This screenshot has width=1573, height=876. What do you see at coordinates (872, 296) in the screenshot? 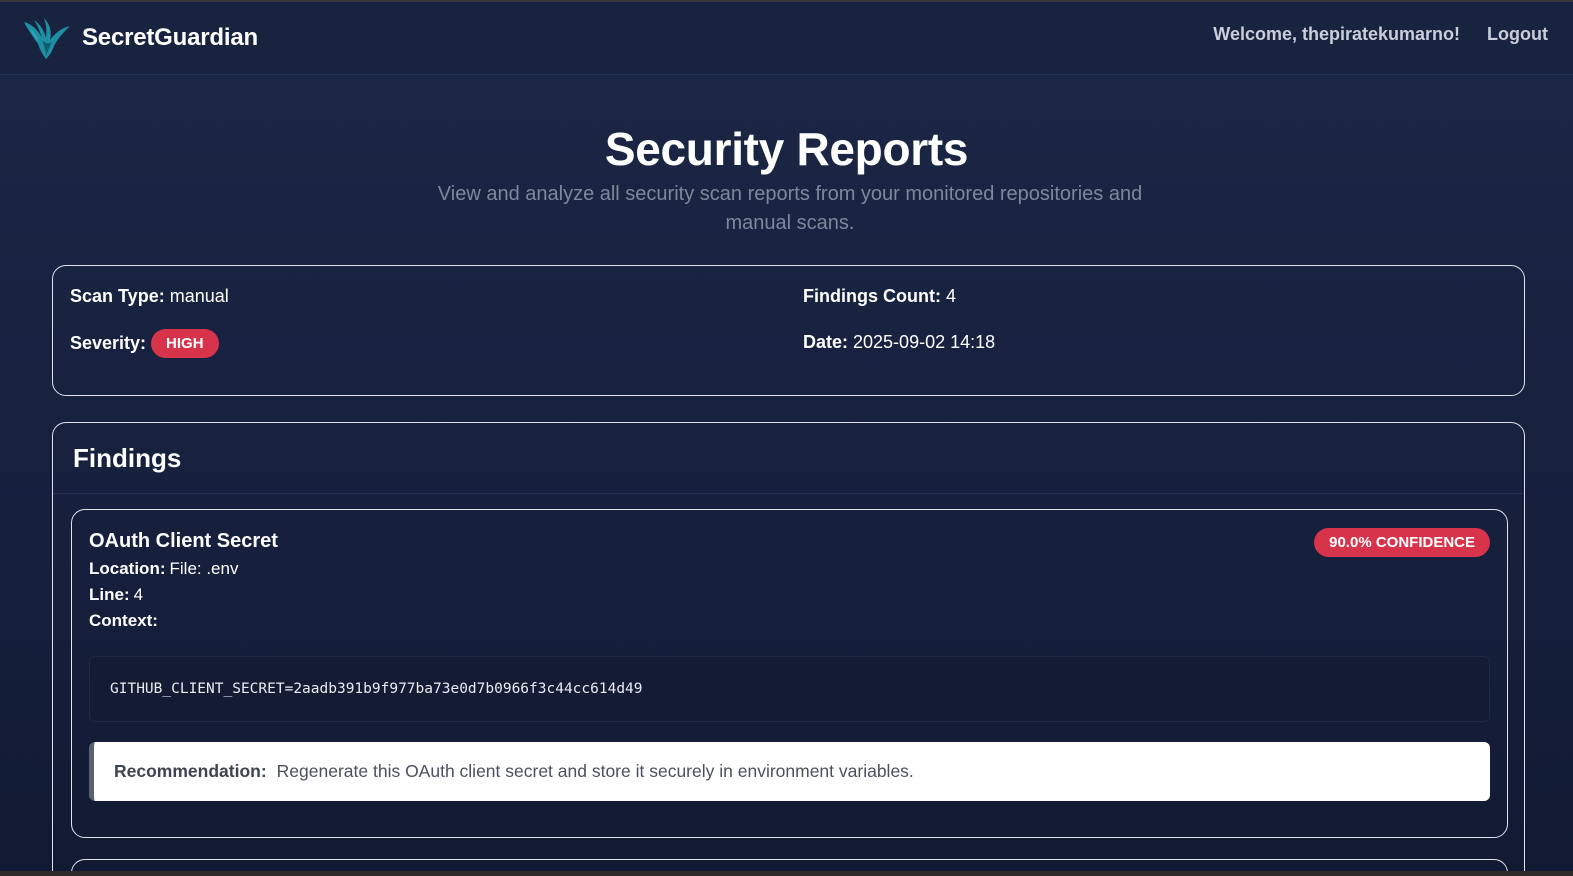
I see `findings-count-label: Findings Count:` at bounding box center [872, 296].